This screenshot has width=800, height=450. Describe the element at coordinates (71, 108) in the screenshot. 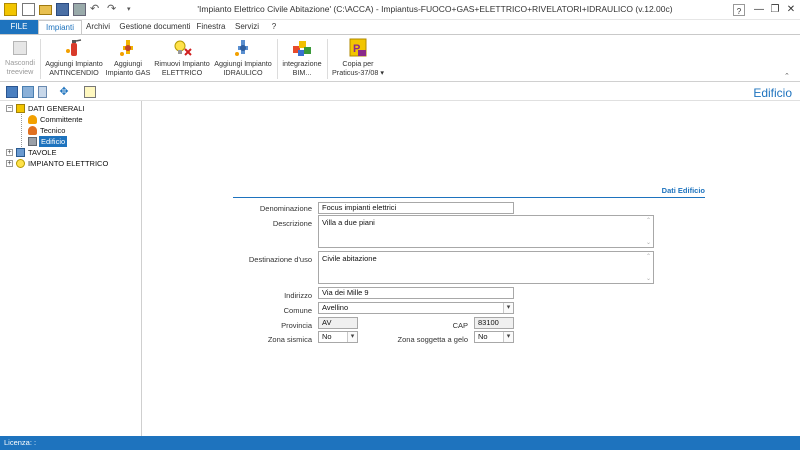

I see `tree-node-dati-generali: − DATI GENERALI` at that location.